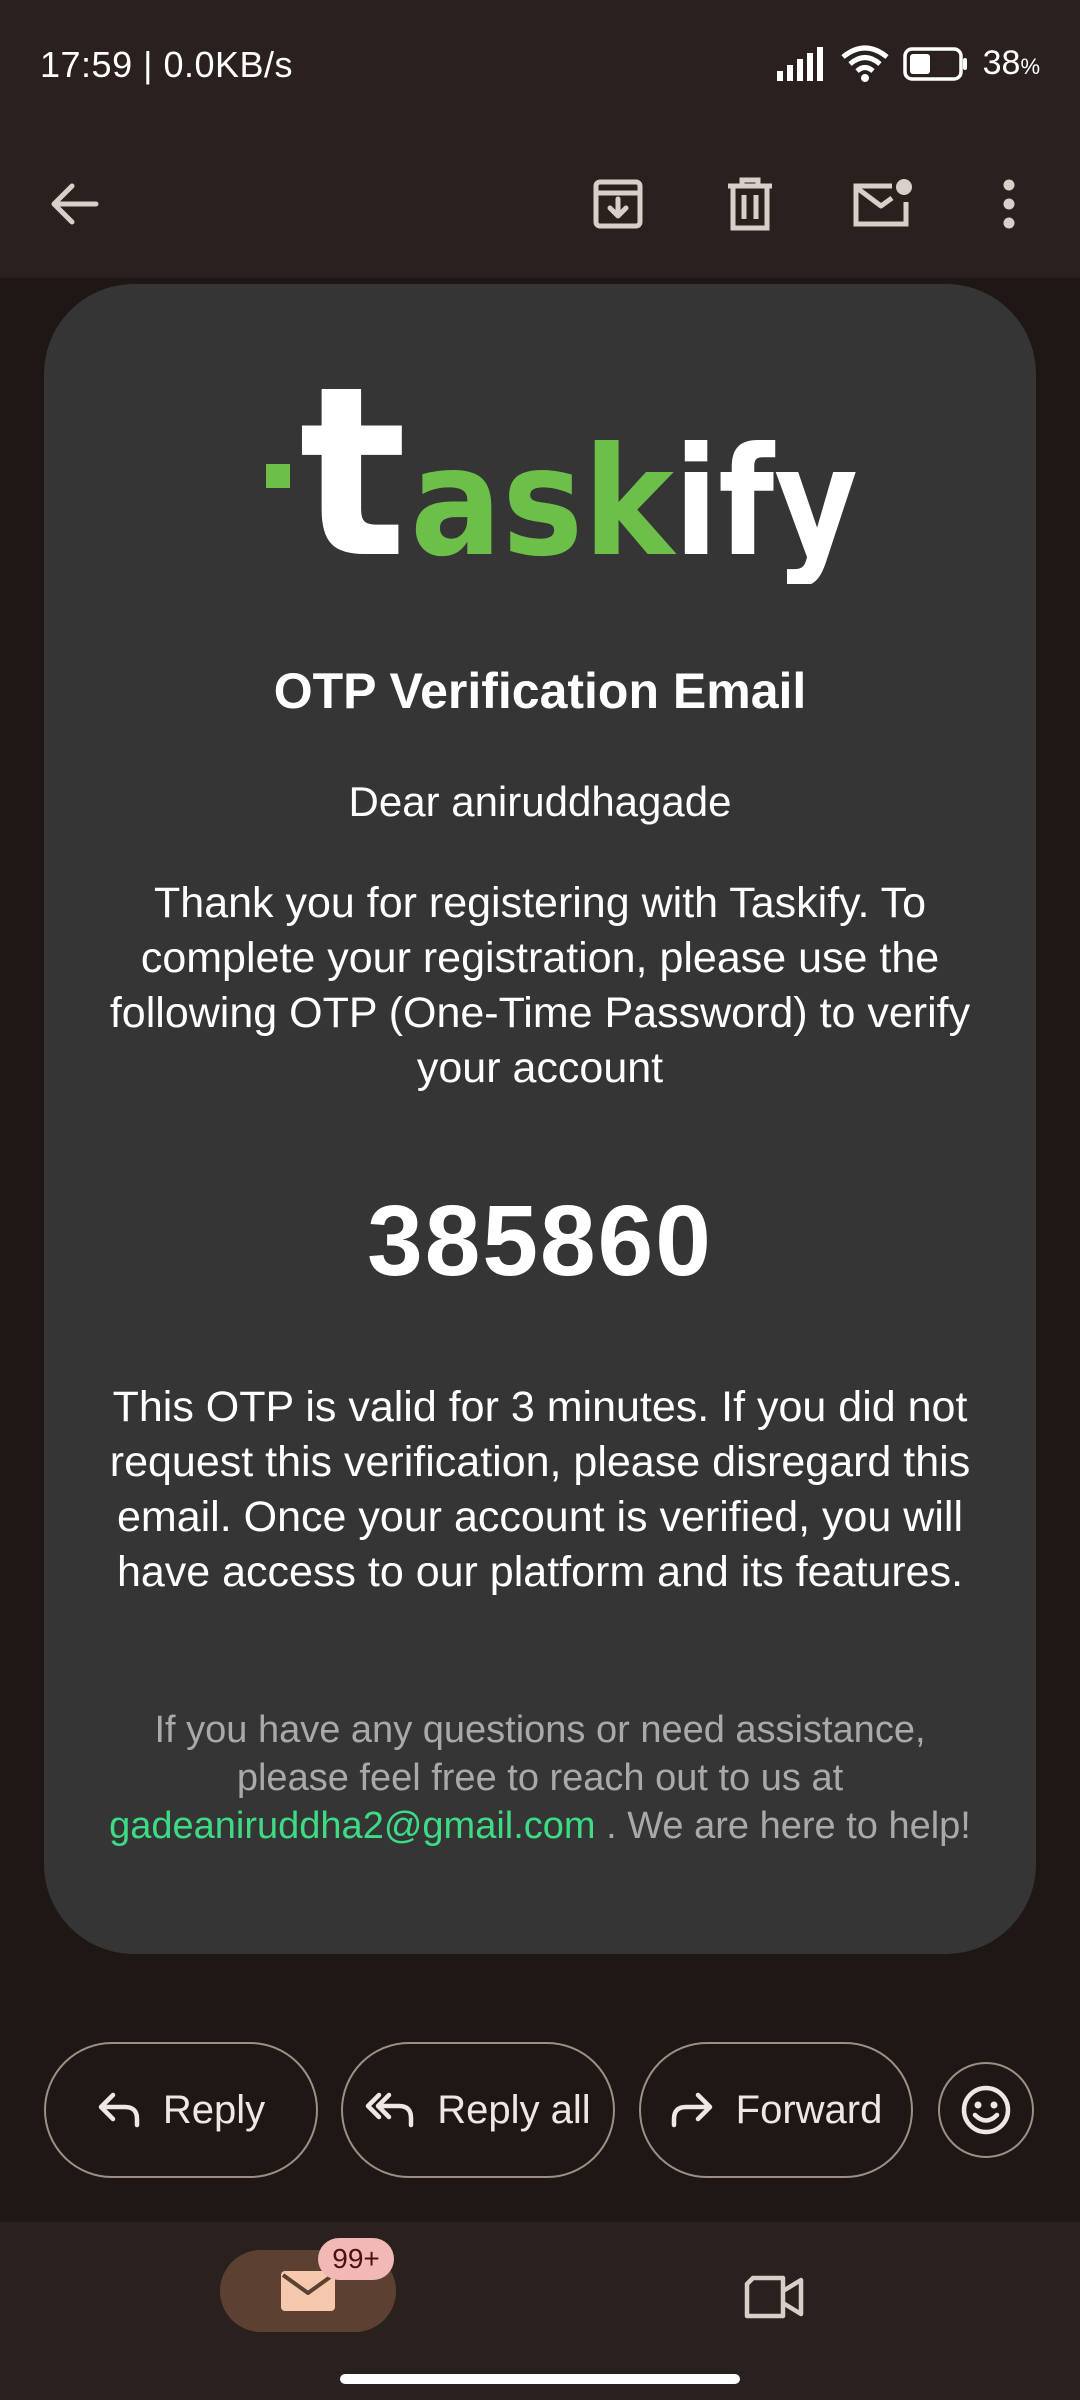  I want to click on signal-icon, so click(799, 63).